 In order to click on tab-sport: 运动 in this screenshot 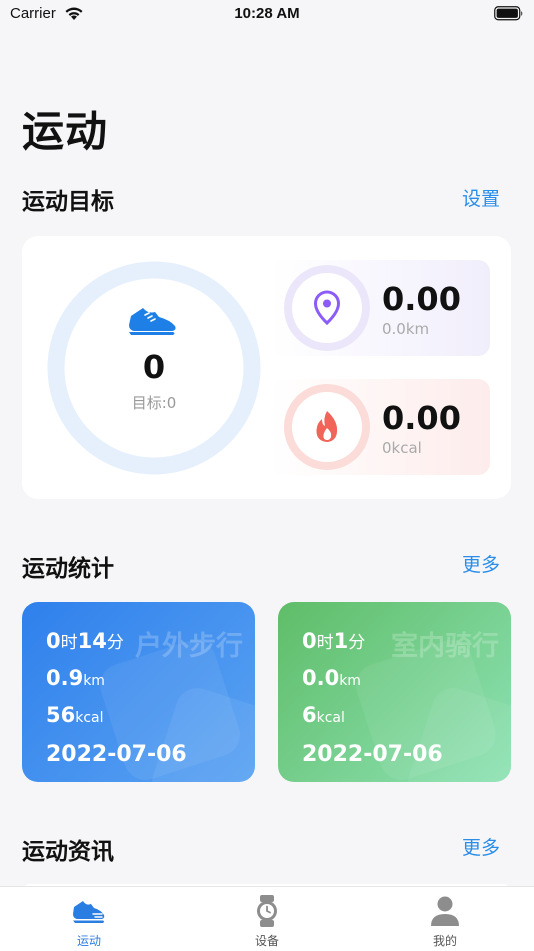, I will do `click(89, 919)`.